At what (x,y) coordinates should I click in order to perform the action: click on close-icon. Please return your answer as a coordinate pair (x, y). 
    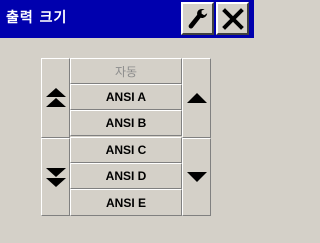
    Looking at the image, I should click on (232, 18).